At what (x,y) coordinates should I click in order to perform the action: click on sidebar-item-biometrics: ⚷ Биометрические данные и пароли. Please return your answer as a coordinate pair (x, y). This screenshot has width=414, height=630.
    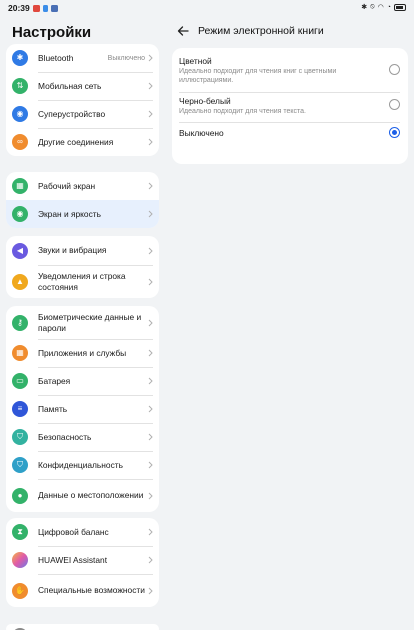
    Looking at the image, I should click on (82, 322).